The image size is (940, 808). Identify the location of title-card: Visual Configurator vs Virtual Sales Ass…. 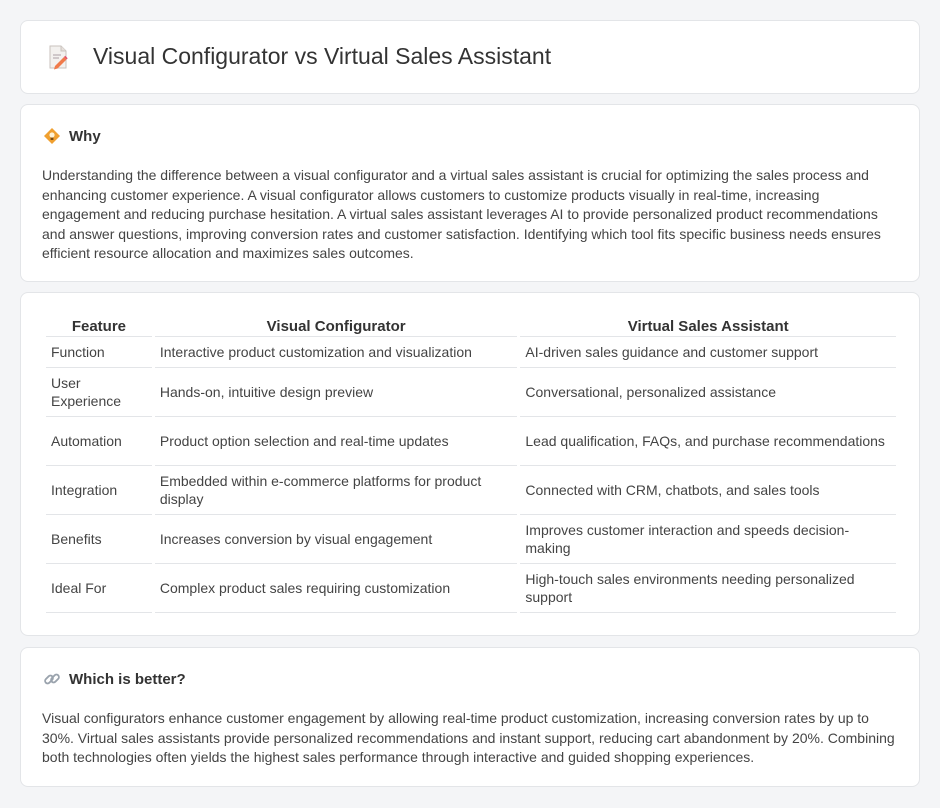
(470, 57).